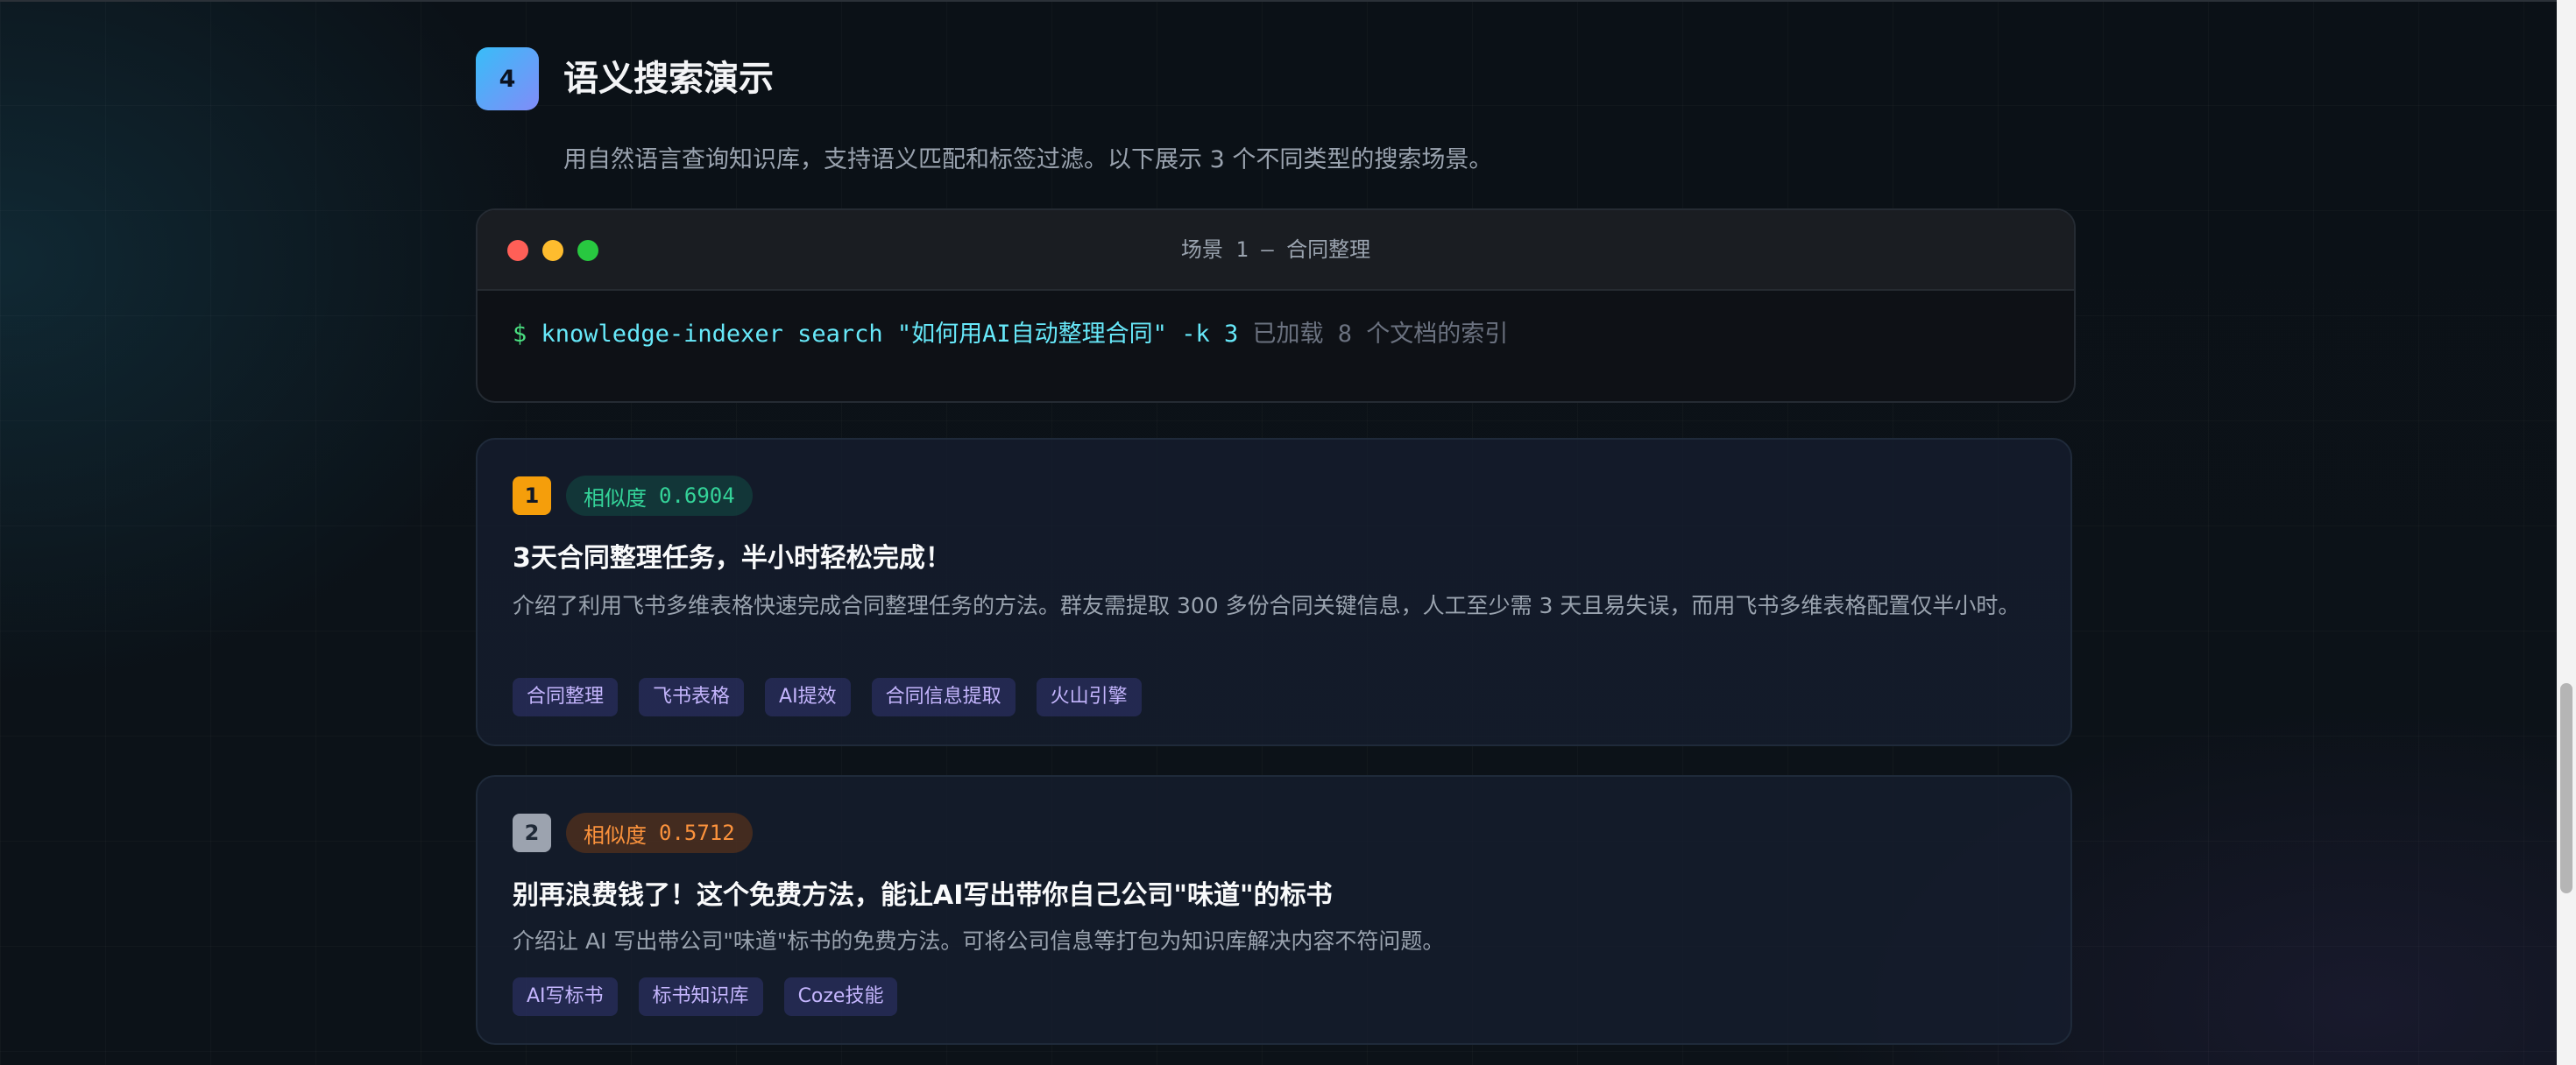 This screenshot has height=1065, width=2576. I want to click on result-rank-badge: 1, so click(532, 495).